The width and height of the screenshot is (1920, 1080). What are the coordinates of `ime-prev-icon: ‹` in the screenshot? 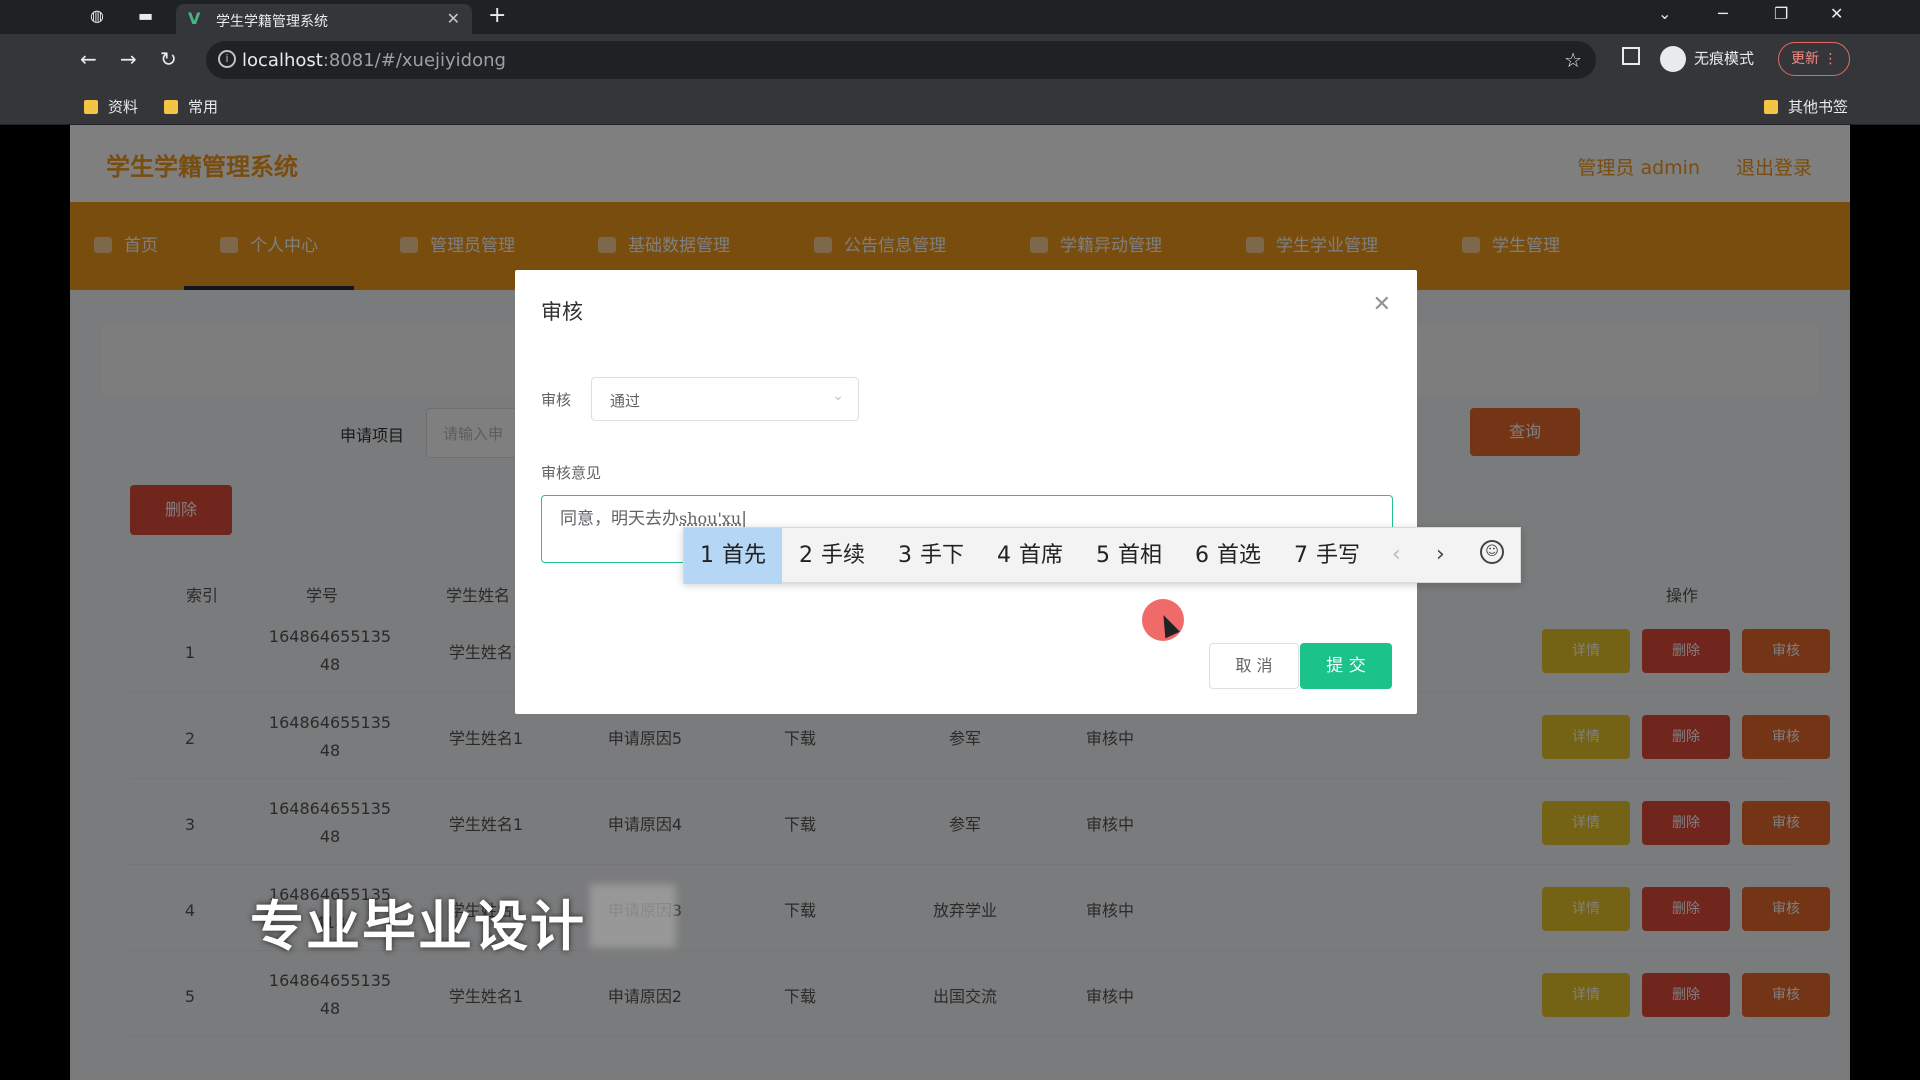 It's located at (1396, 554).